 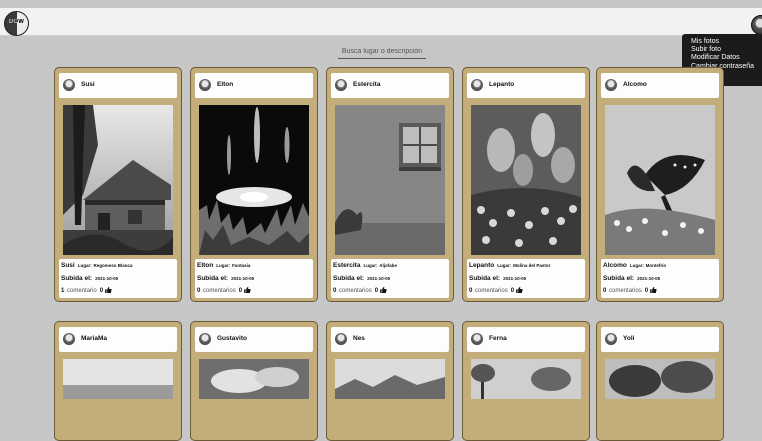 I want to click on menu-item-subir-foto: Subir foto, so click(x=726, y=50).